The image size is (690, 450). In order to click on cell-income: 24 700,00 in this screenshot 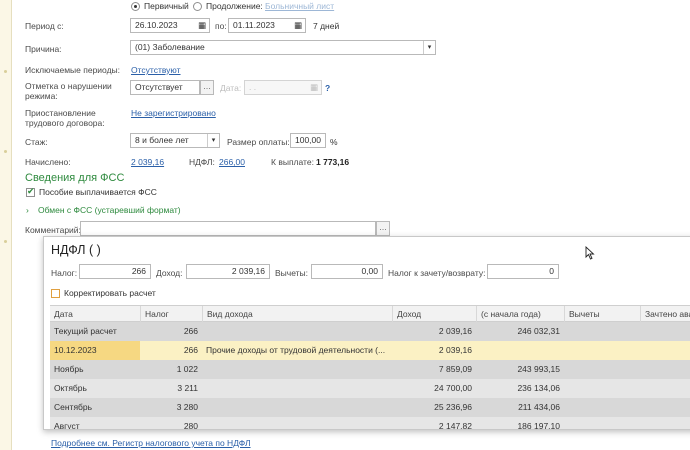, I will do `click(453, 388)`.